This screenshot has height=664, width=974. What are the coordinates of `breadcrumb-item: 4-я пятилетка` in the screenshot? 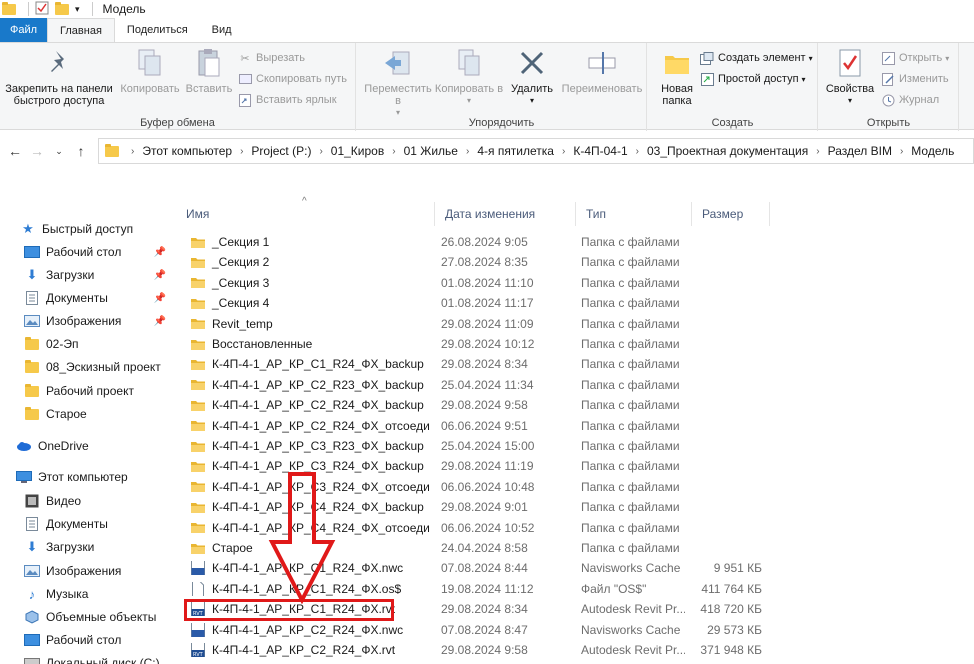 It's located at (515, 151).